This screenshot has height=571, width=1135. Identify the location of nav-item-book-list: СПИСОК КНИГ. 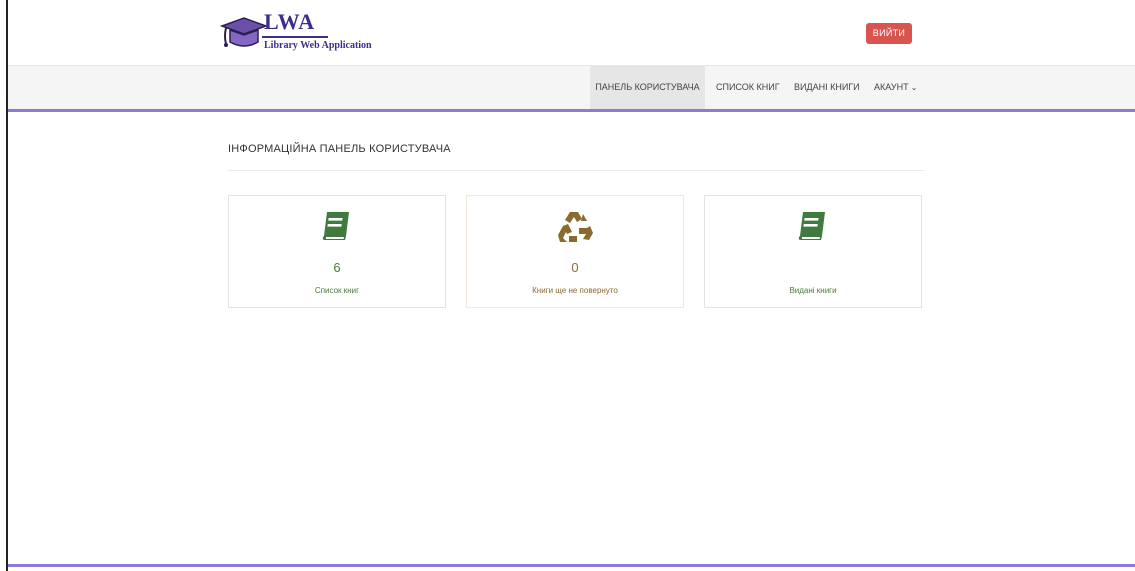
(748, 87).